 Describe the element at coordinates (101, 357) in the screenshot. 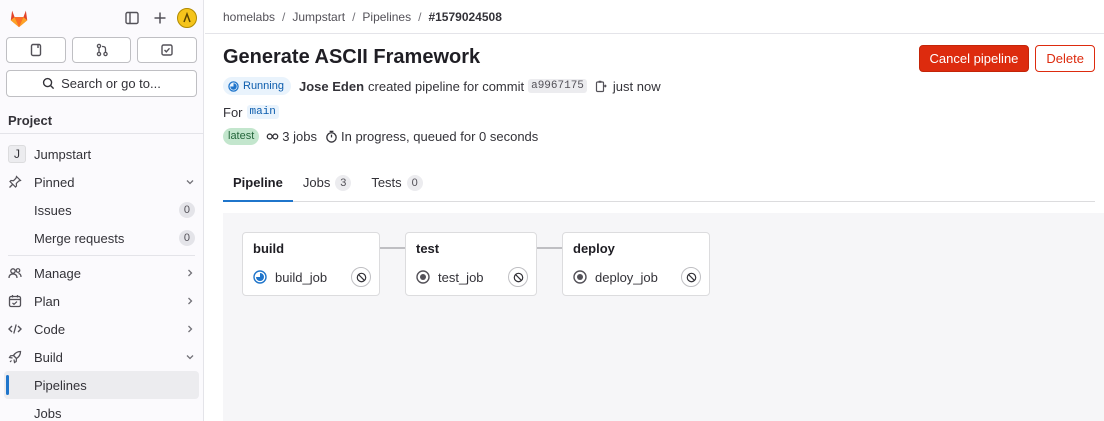

I see `sidebar-item-build: Build` at that location.